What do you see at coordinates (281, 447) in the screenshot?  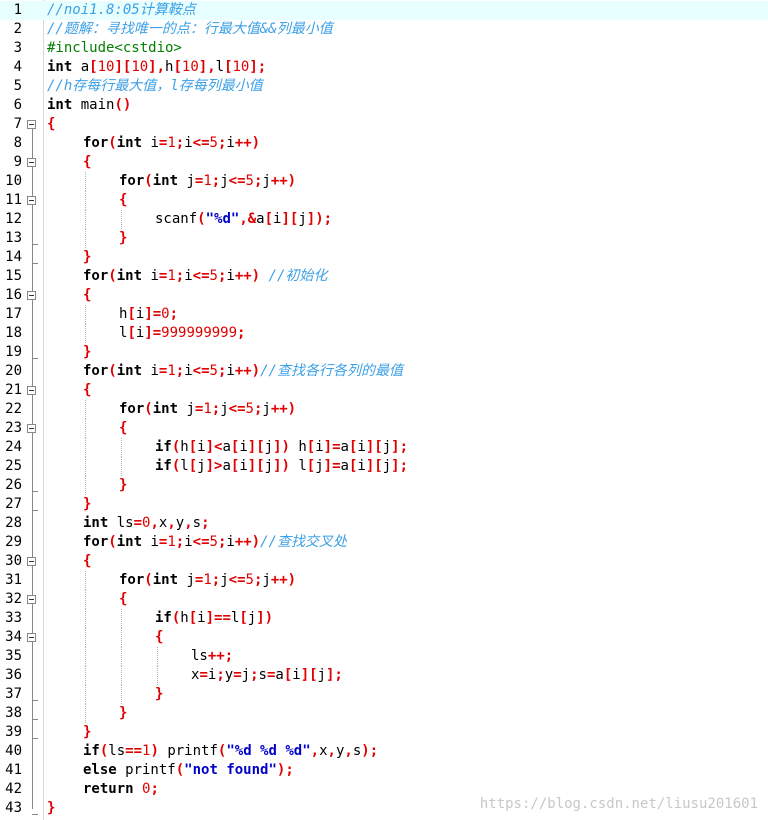 I see `code-text: if(h[i]<a[i][j]) h[i]=a[i][j];` at bounding box center [281, 447].